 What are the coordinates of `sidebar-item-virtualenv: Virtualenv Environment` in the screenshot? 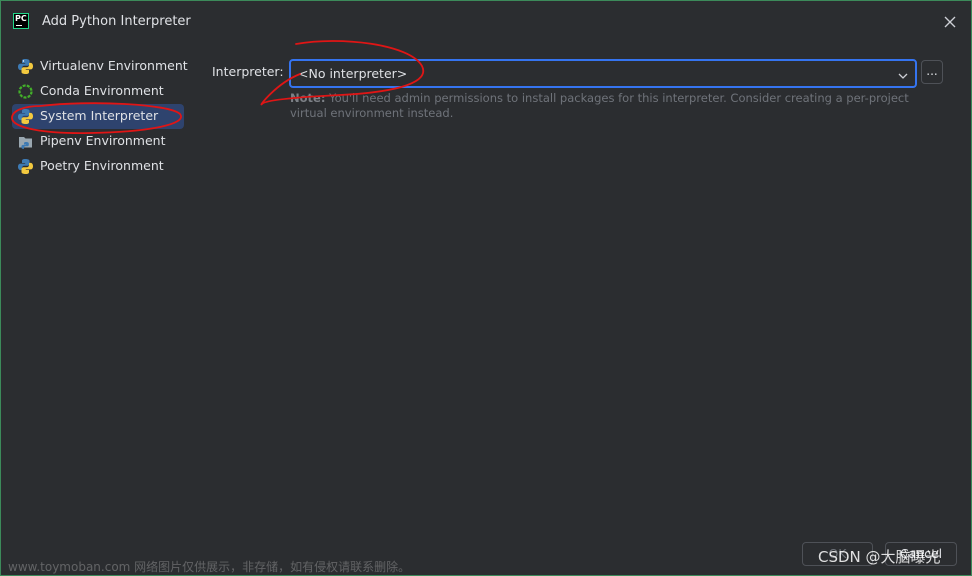 It's located at (100, 66).